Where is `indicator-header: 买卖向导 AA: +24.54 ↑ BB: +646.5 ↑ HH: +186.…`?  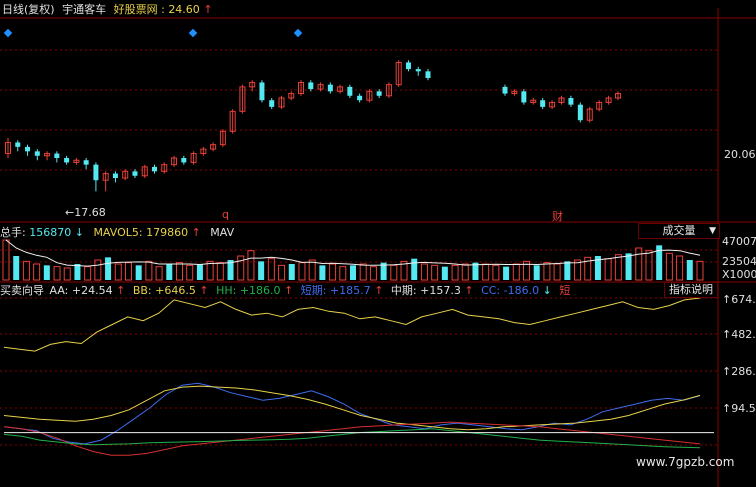
indicator-header: 买卖向导 AA: +24.54 ↑ BB: +646.5 ↑ HH: +186.… is located at coordinates (285, 290).